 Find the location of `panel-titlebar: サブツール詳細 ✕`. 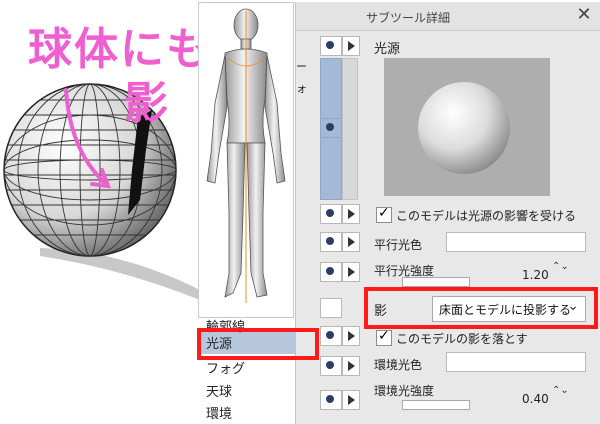

panel-titlebar: サブツール詳細 ✕ is located at coordinates (448, 16).